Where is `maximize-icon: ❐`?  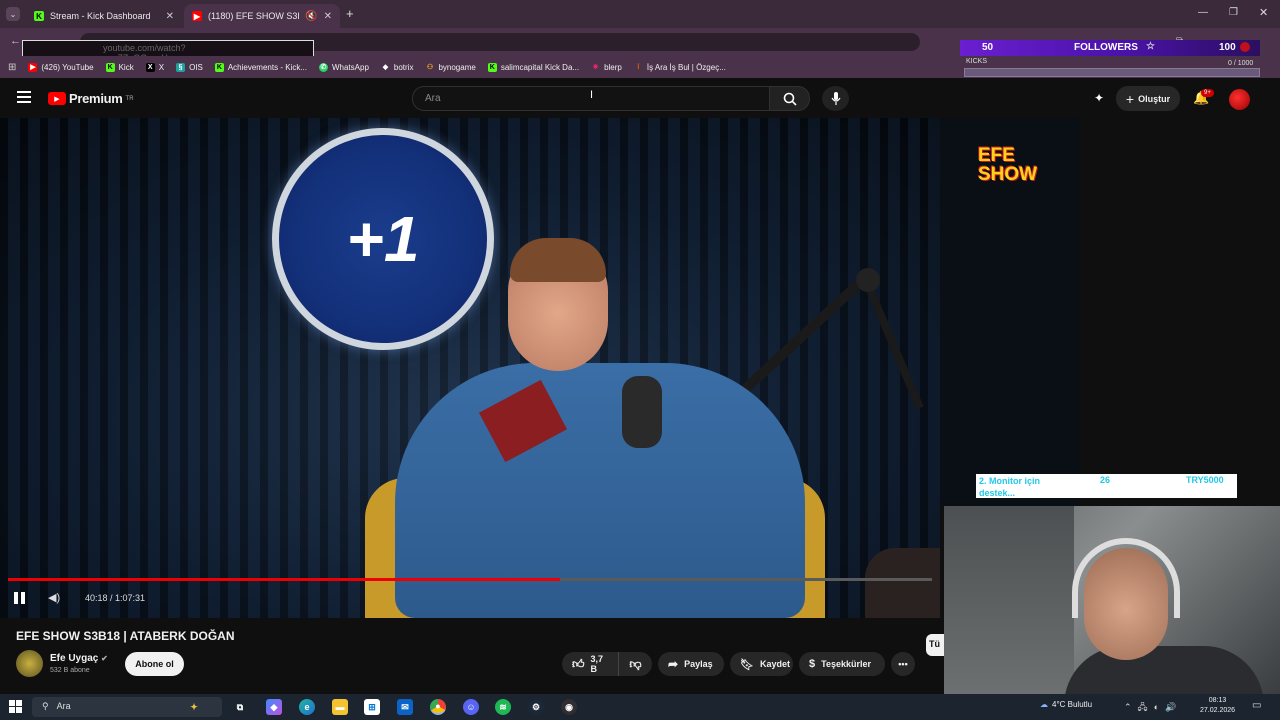 maximize-icon: ❐ is located at coordinates (1233, 12).